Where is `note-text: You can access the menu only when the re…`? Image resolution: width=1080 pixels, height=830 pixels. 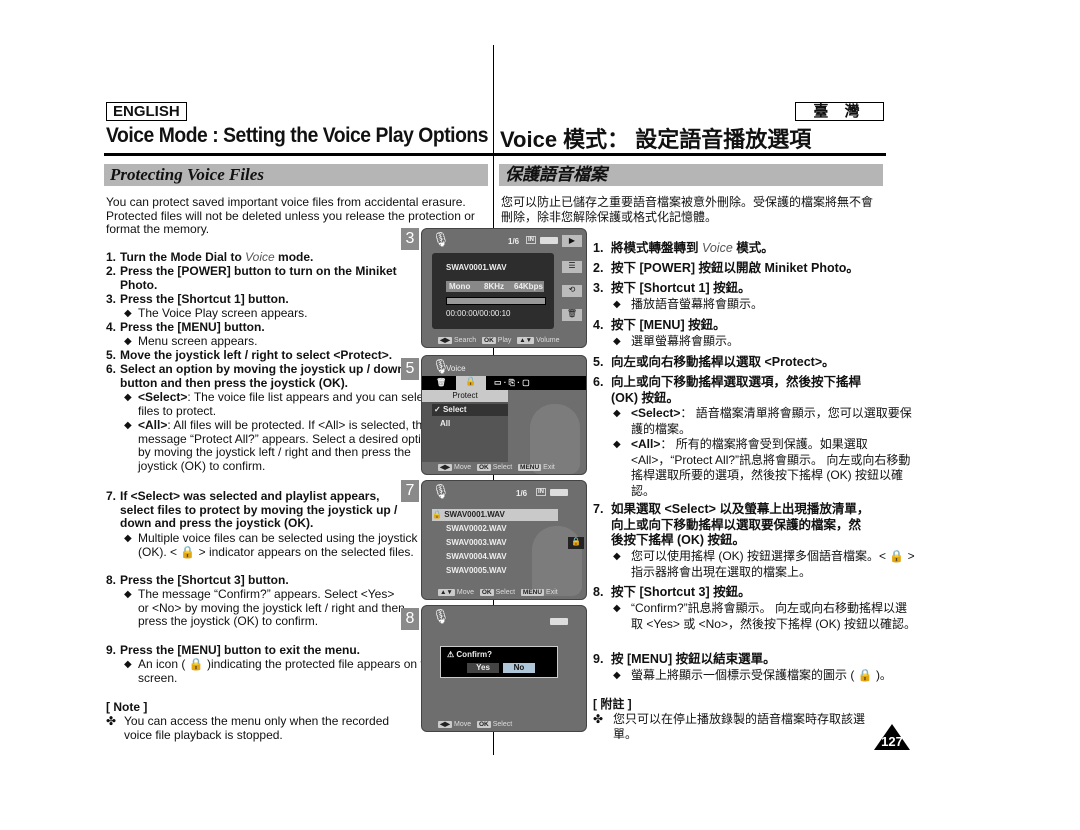
note-text: You can access the menu only when the re… is located at coordinates (257, 728).